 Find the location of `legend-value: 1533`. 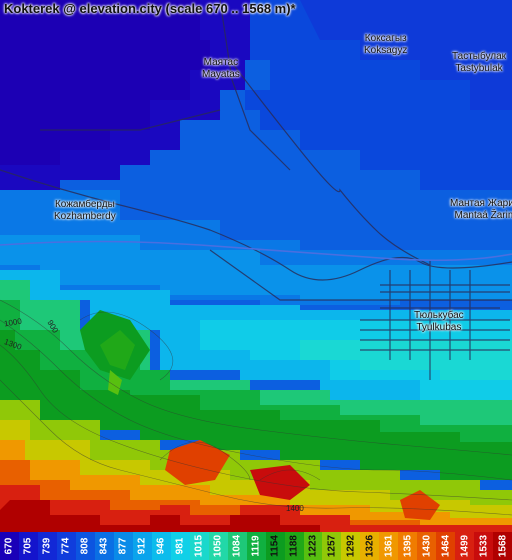

legend-value: 1533 is located at coordinates (484, 546).